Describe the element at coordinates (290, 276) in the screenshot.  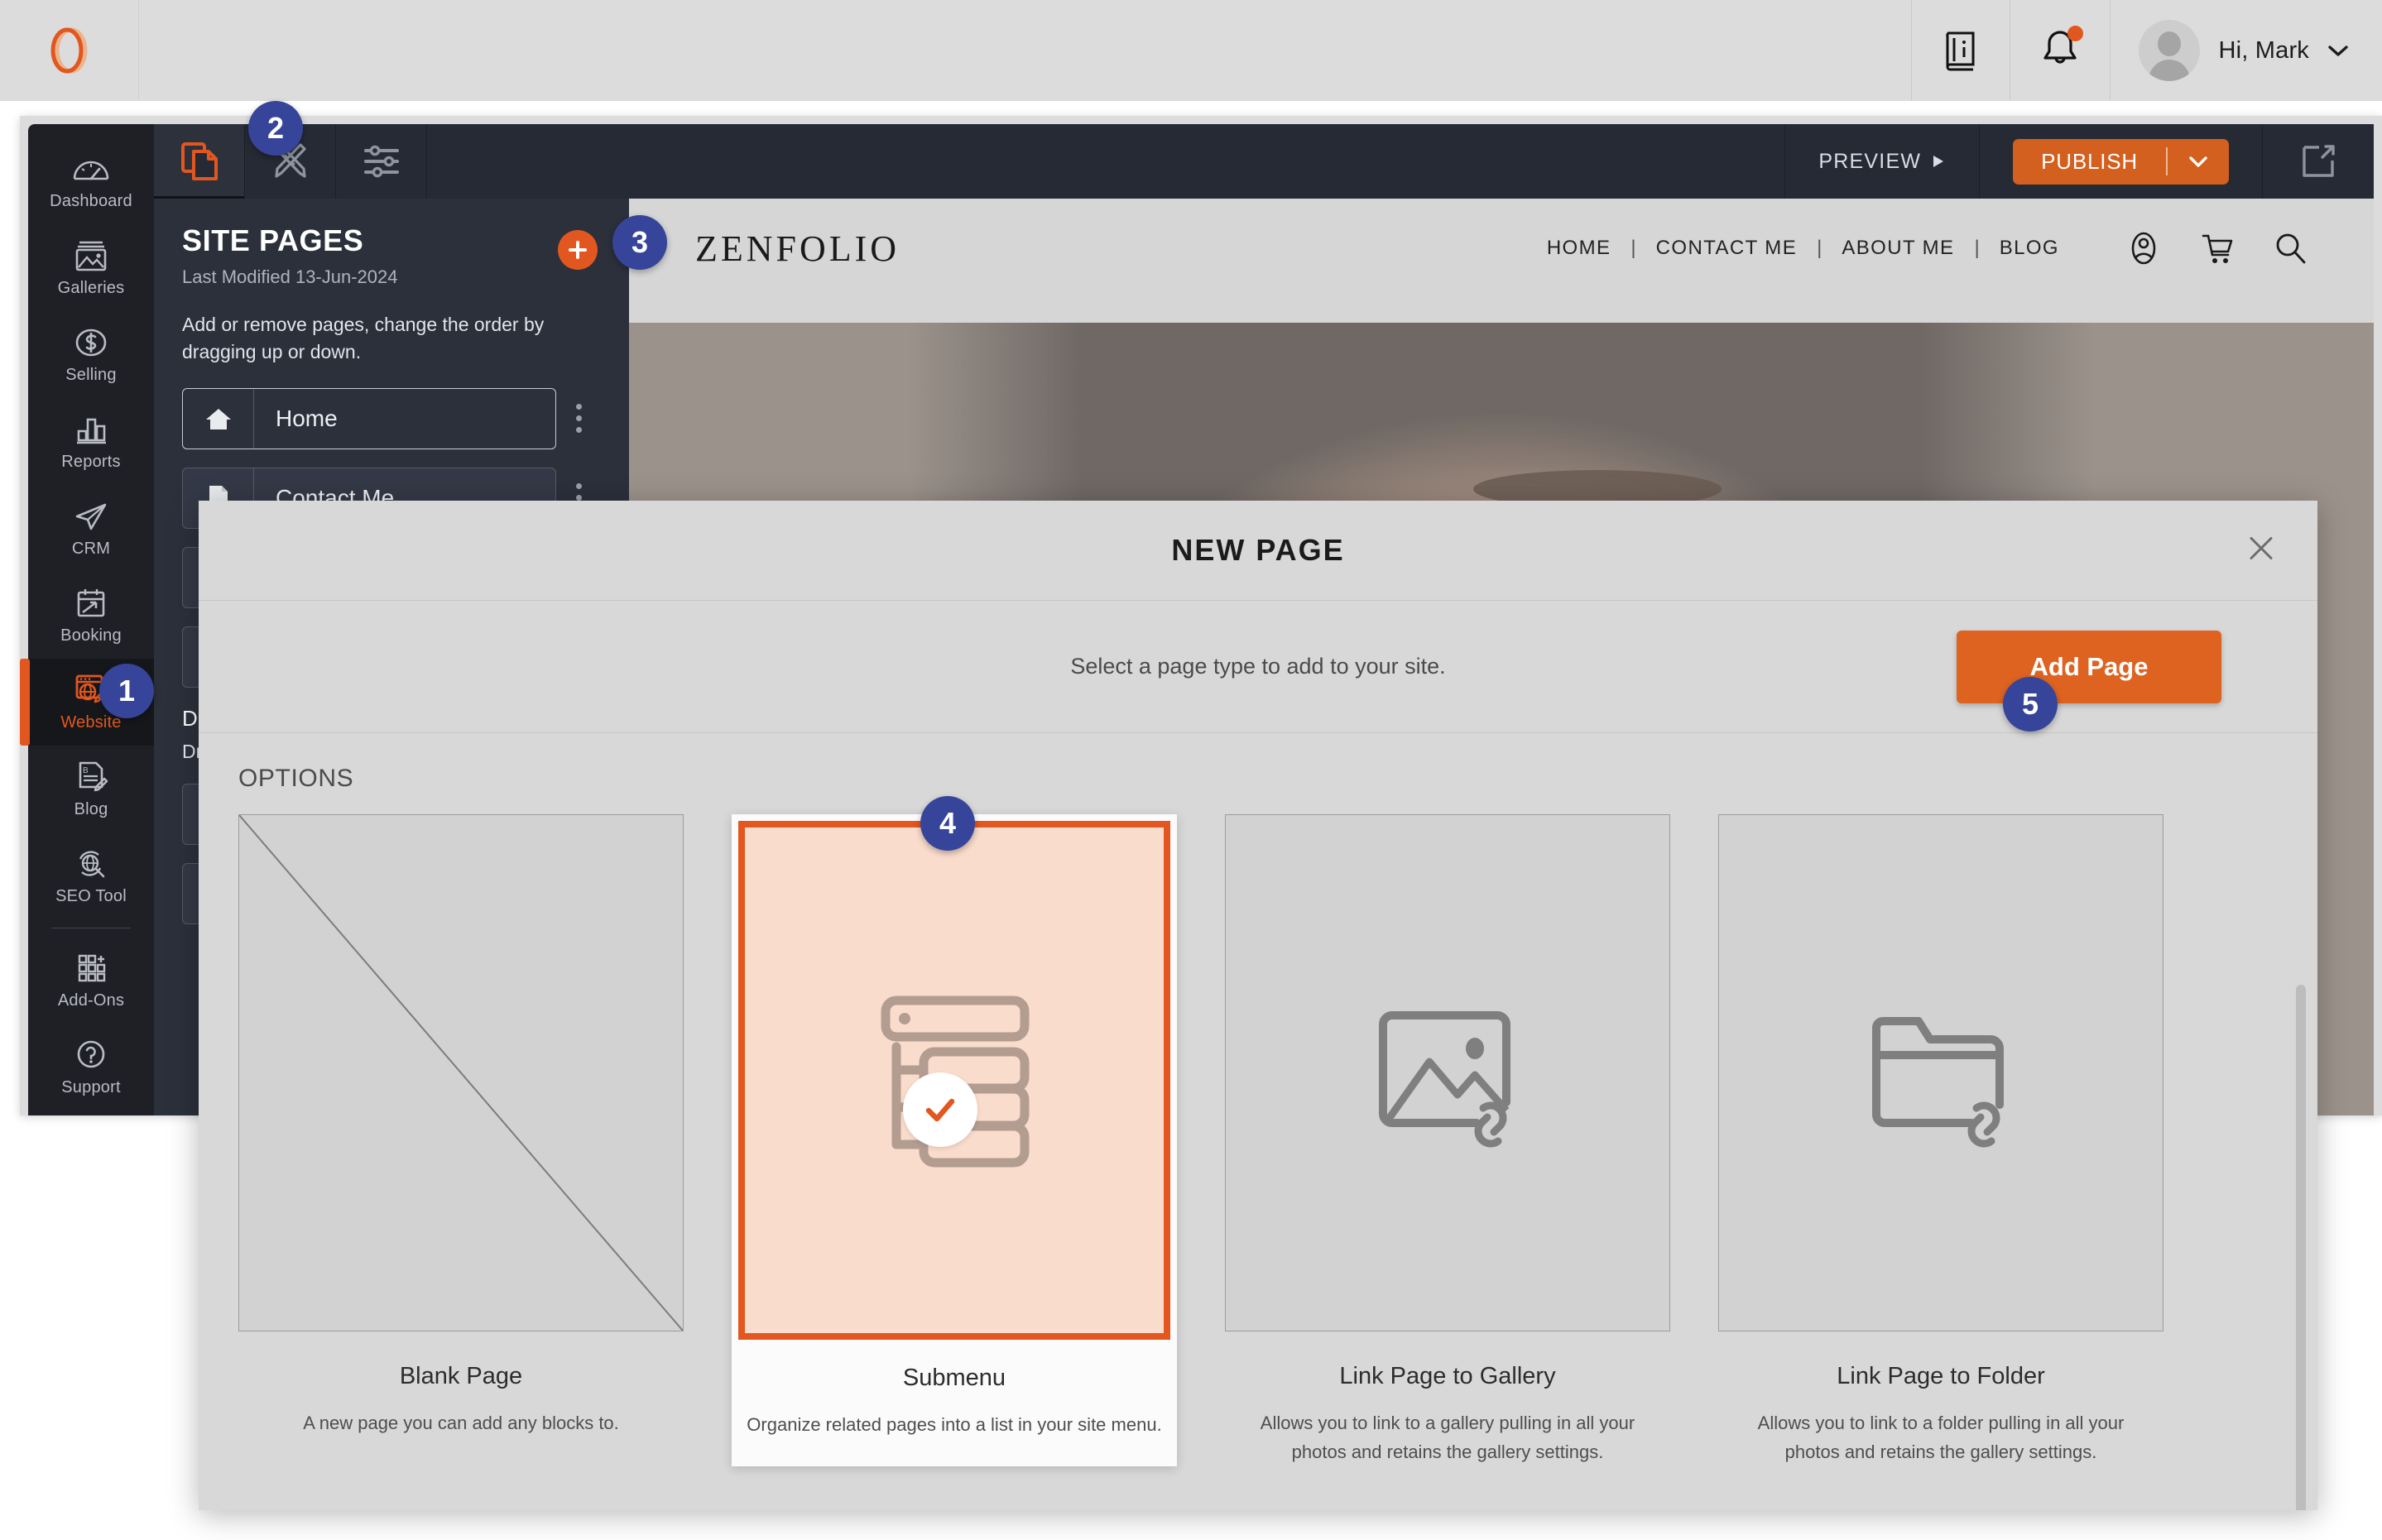
I see `last-modified-text: Last Modified 13-Jun-2024` at that location.